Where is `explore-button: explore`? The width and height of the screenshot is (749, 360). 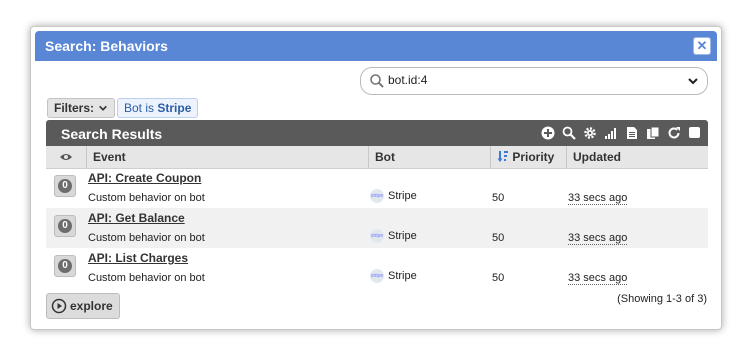 explore-button: explore is located at coordinates (83, 306).